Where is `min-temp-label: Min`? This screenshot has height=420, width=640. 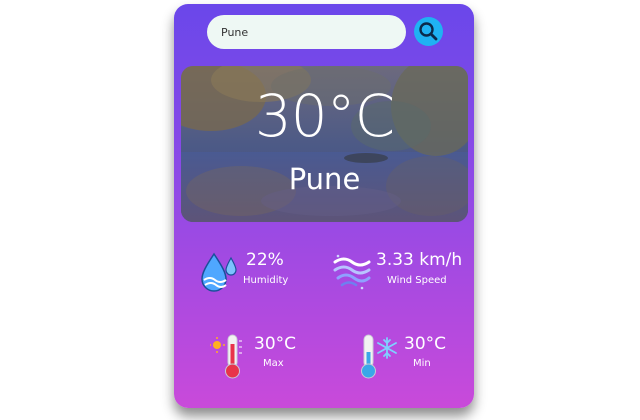
min-temp-label: Min is located at coordinates (422, 363).